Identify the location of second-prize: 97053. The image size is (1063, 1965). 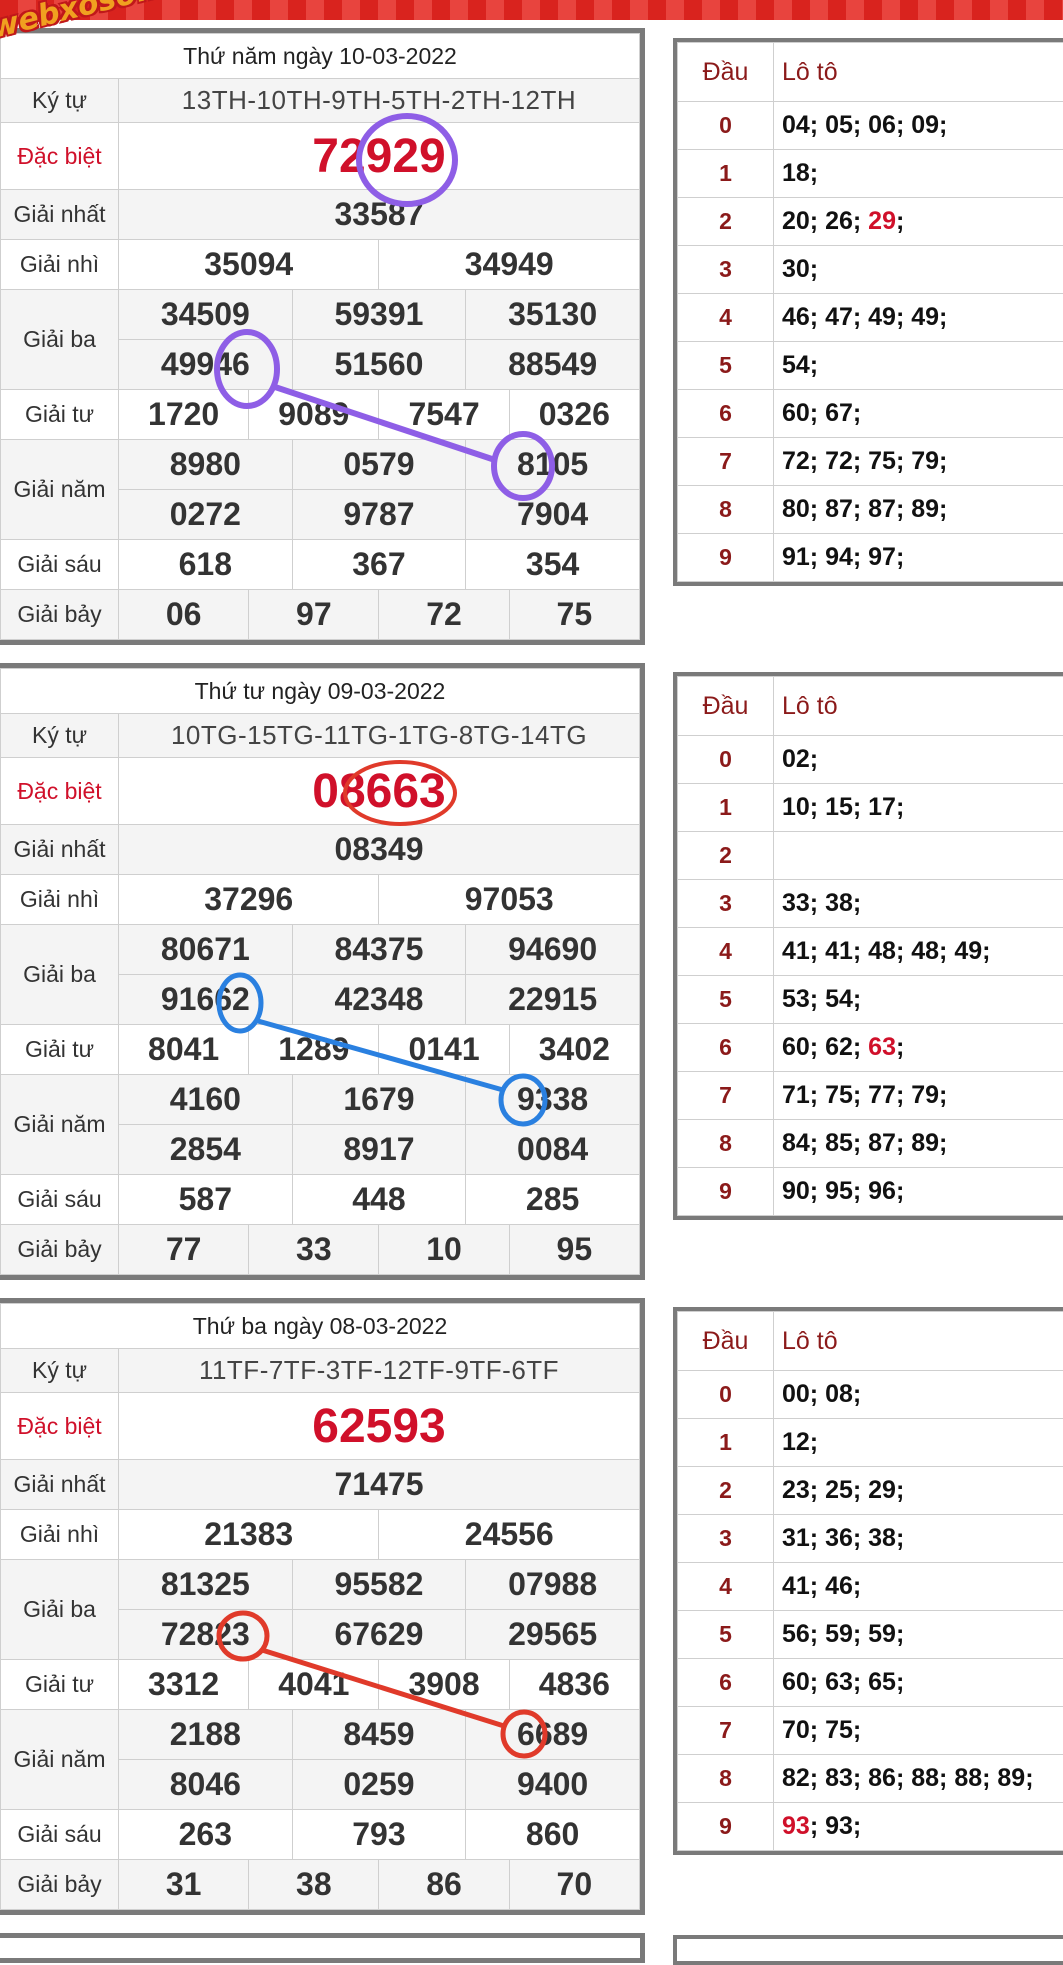
(509, 900).